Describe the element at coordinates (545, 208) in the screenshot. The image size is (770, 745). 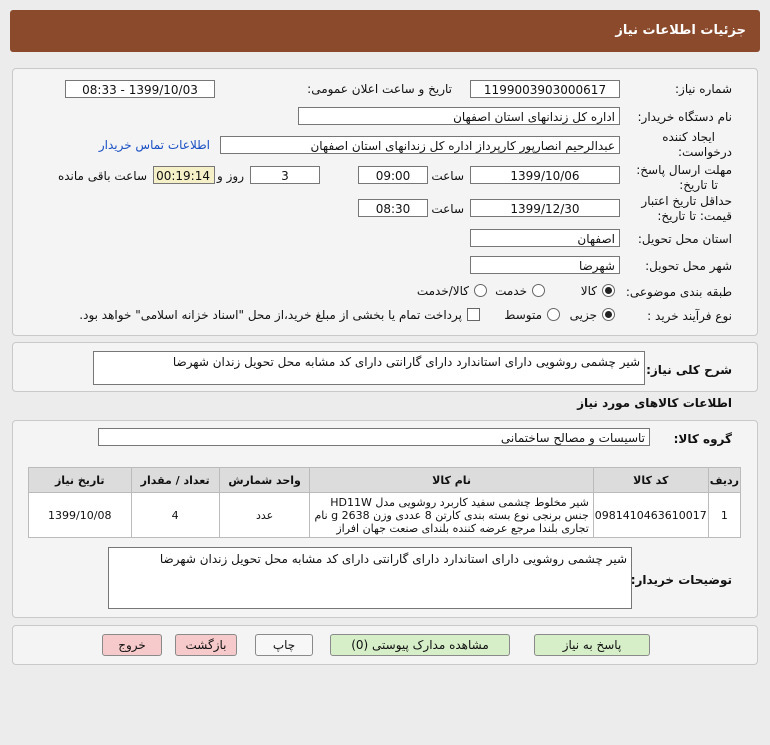
I see `validity-date-field: 1399/12/30` at that location.